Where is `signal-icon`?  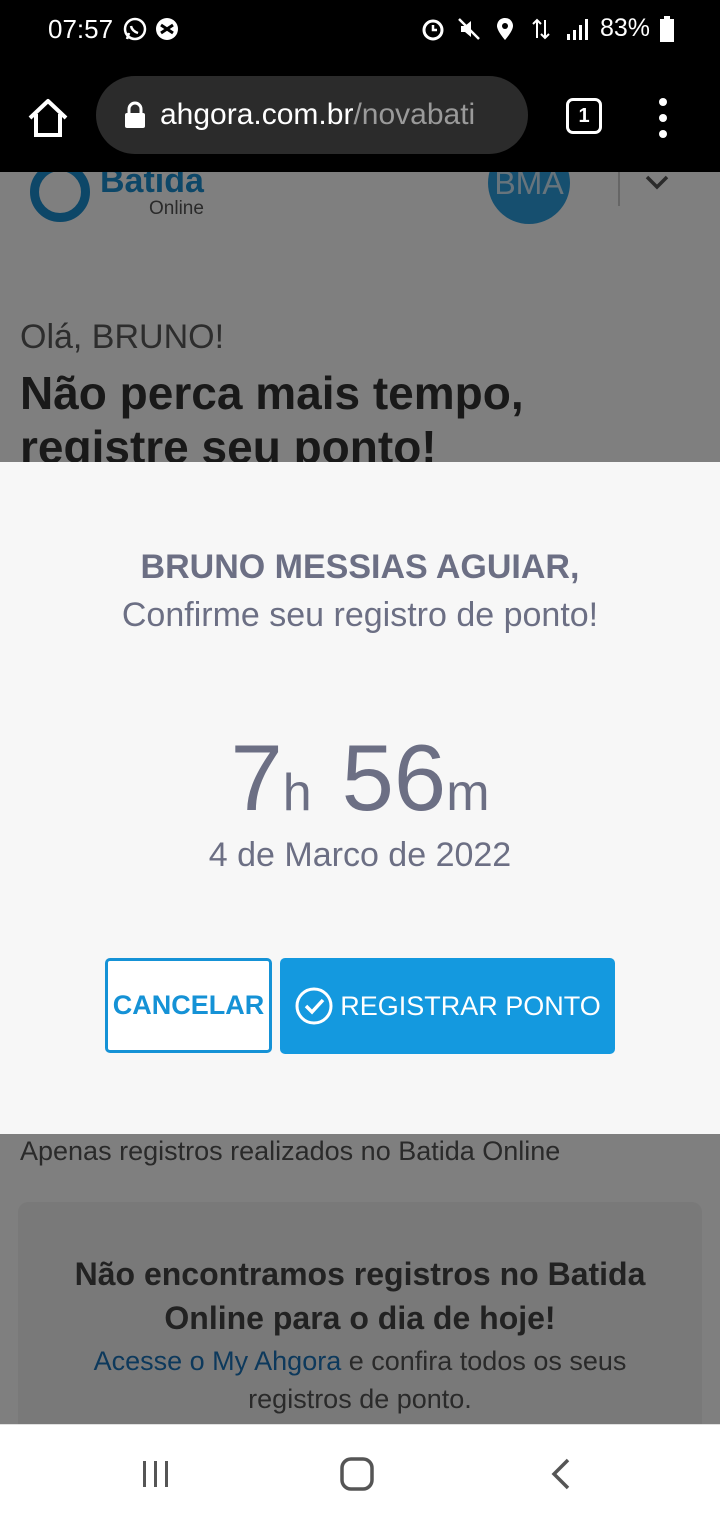 signal-icon is located at coordinates (577, 29).